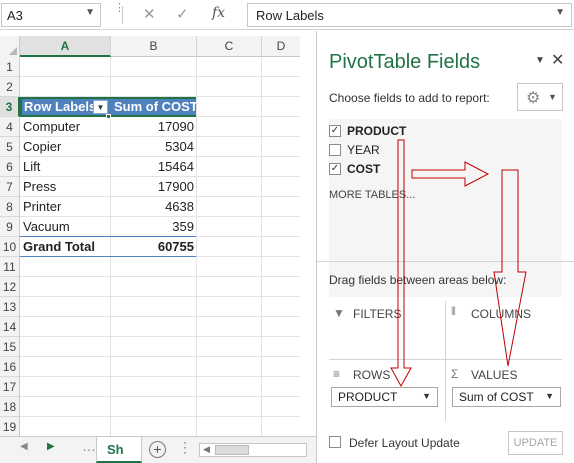 The image size is (574, 463). I want to click on rows-area-label: ROWS, so click(372, 375).